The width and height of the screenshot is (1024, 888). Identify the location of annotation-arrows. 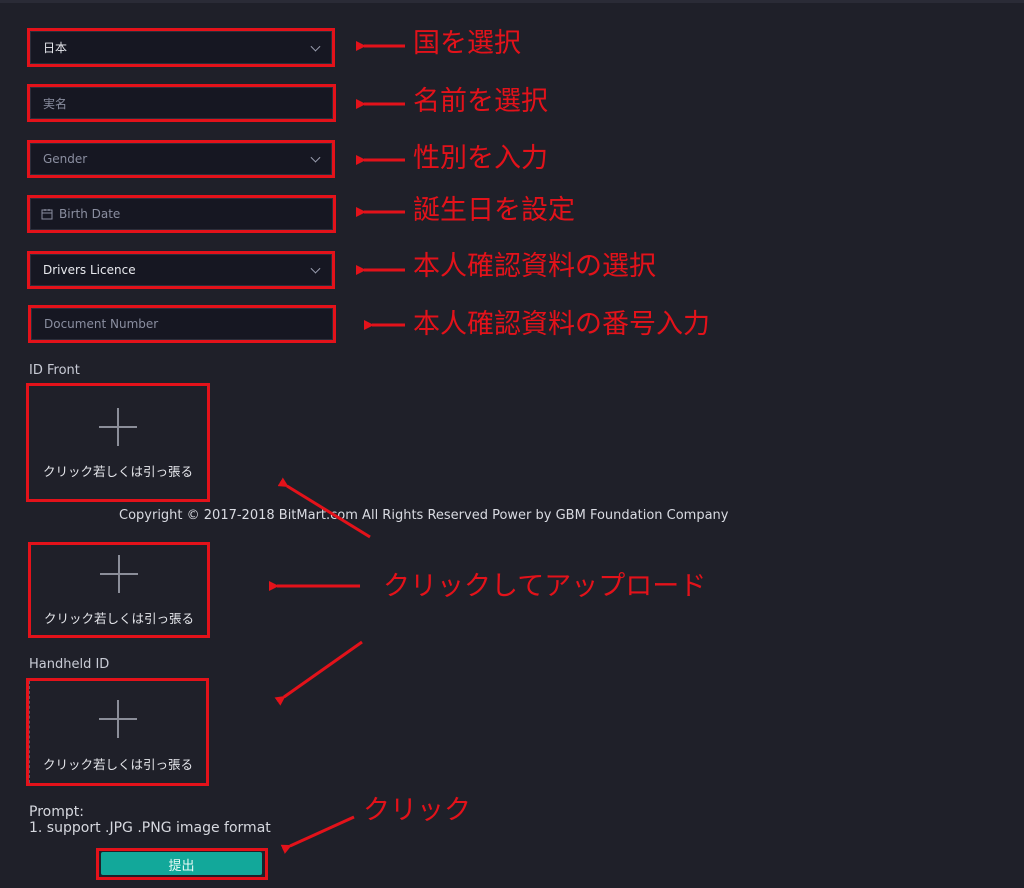
(337, 447).